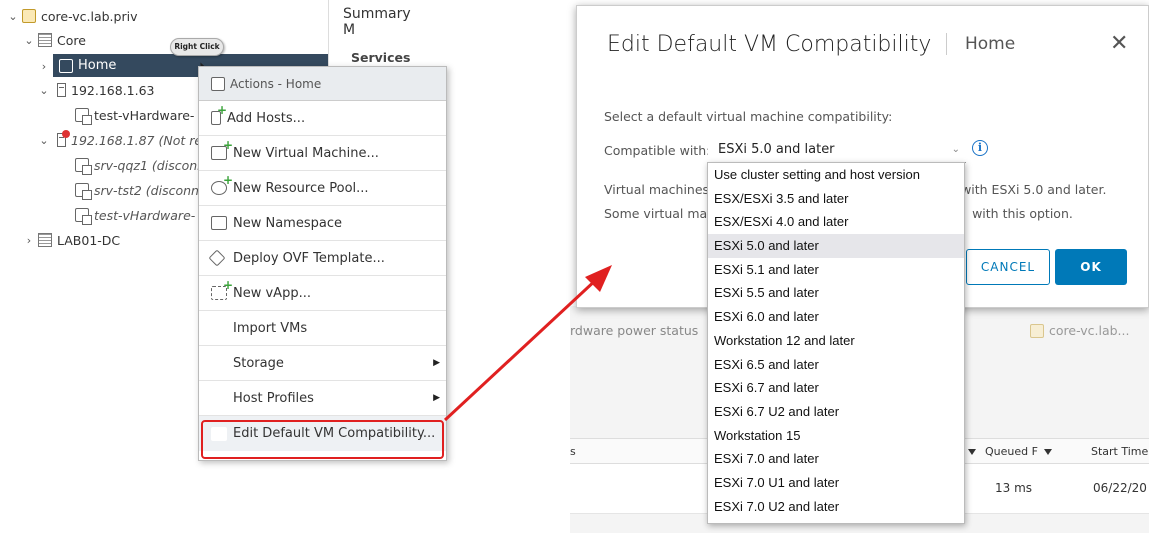 This screenshot has width=1149, height=533. I want to click on compatibility-select: ESXi 5.0 and later ⌄, so click(837, 150).